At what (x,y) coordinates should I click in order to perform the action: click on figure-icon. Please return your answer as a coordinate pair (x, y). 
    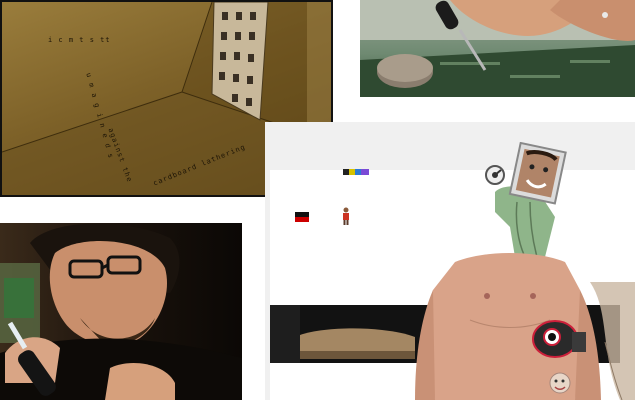
    Looking at the image, I should click on (346, 216).